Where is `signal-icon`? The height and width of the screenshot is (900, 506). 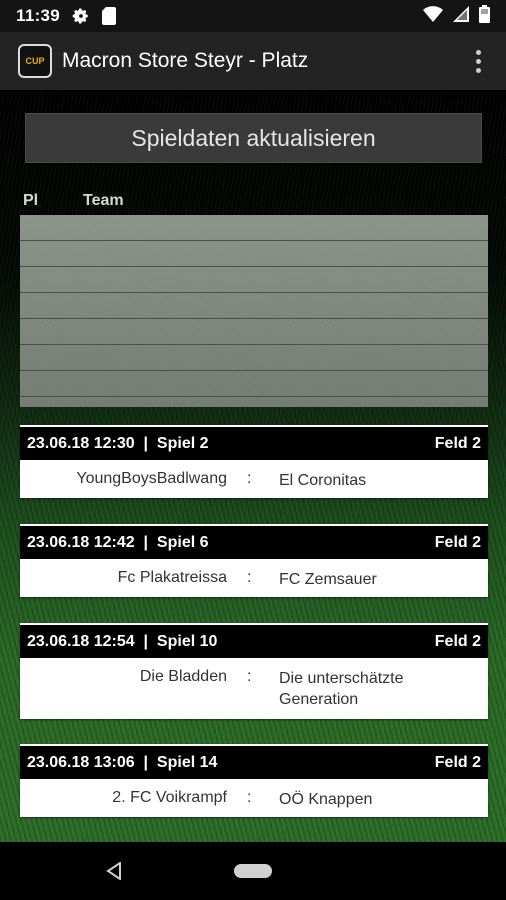
signal-icon is located at coordinates (461, 16).